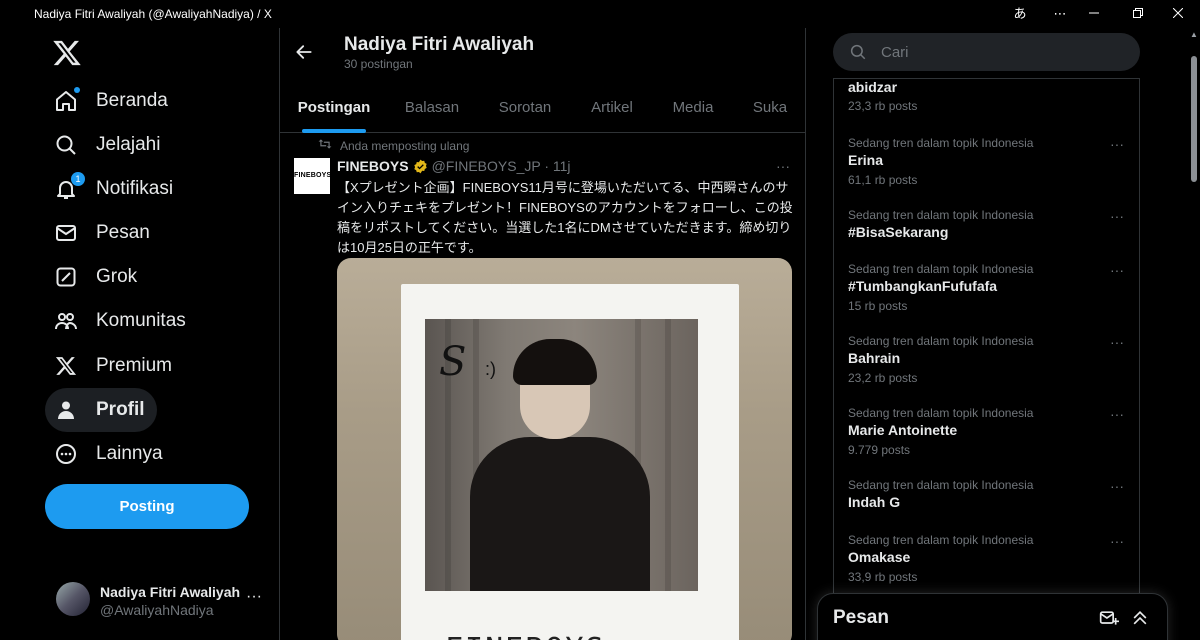  Describe the element at coordinates (420, 166) in the screenshot. I see `verified-badge-icon` at that location.